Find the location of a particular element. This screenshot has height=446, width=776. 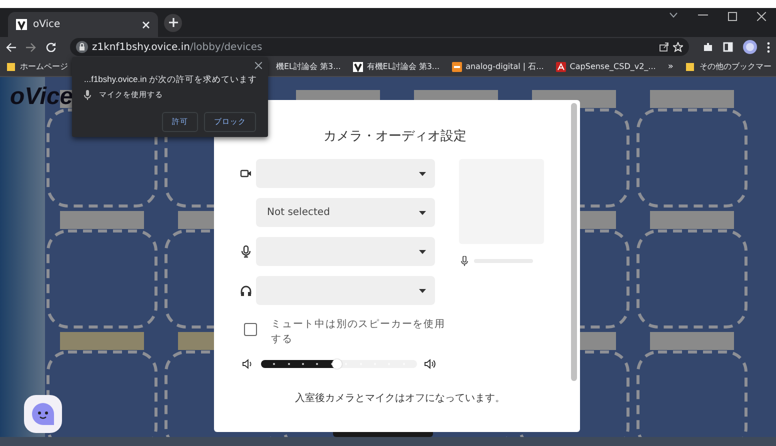

reload-icon is located at coordinates (51, 47).